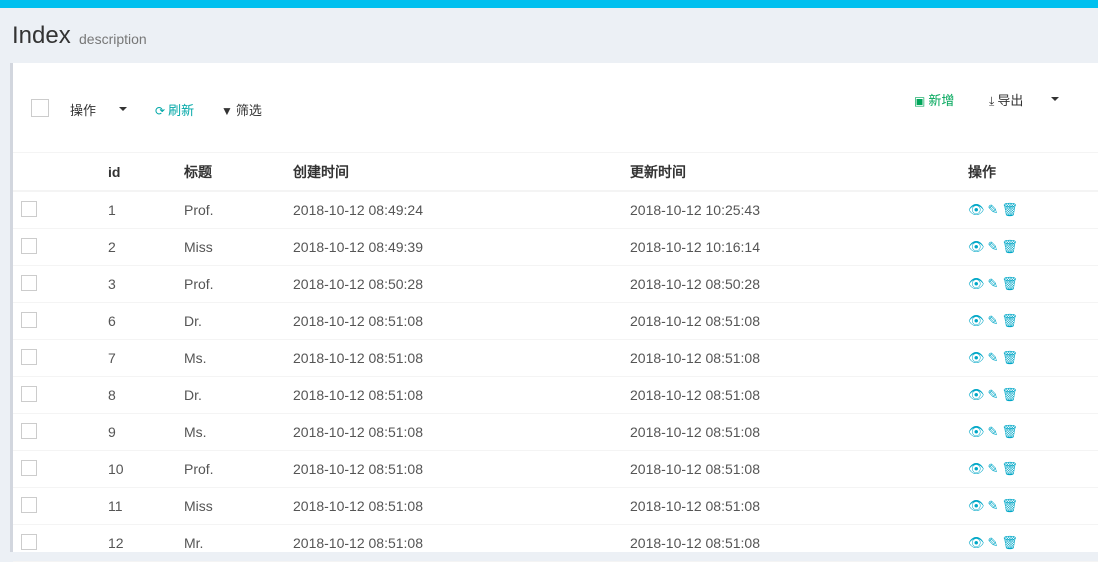 This screenshot has height=562, width=1098. I want to click on header-checkbox-cell, so click(60, 172).